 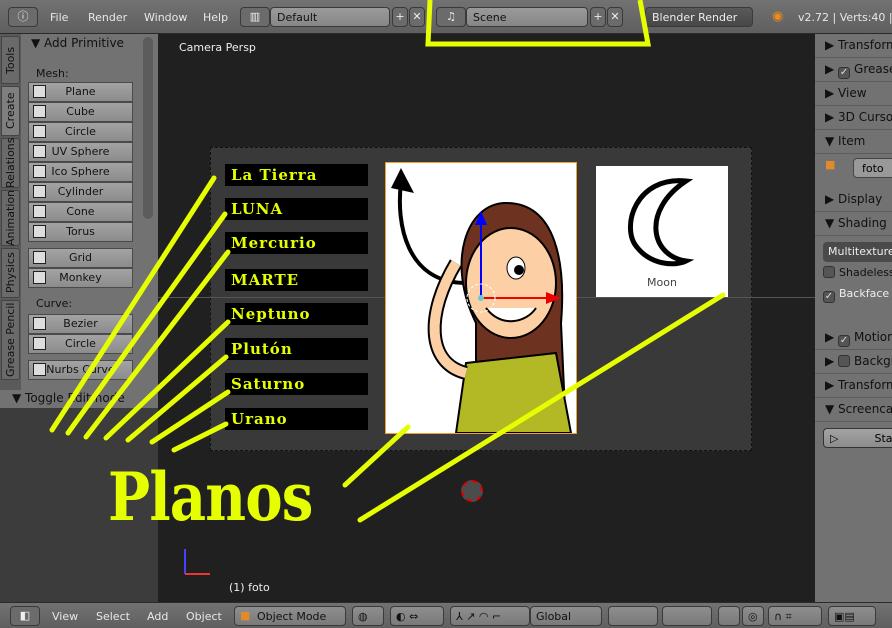 What do you see at coordinates (255, 17) in the screenshot?
I see `layout-icon: ▥` at bounding box center [255, 17].